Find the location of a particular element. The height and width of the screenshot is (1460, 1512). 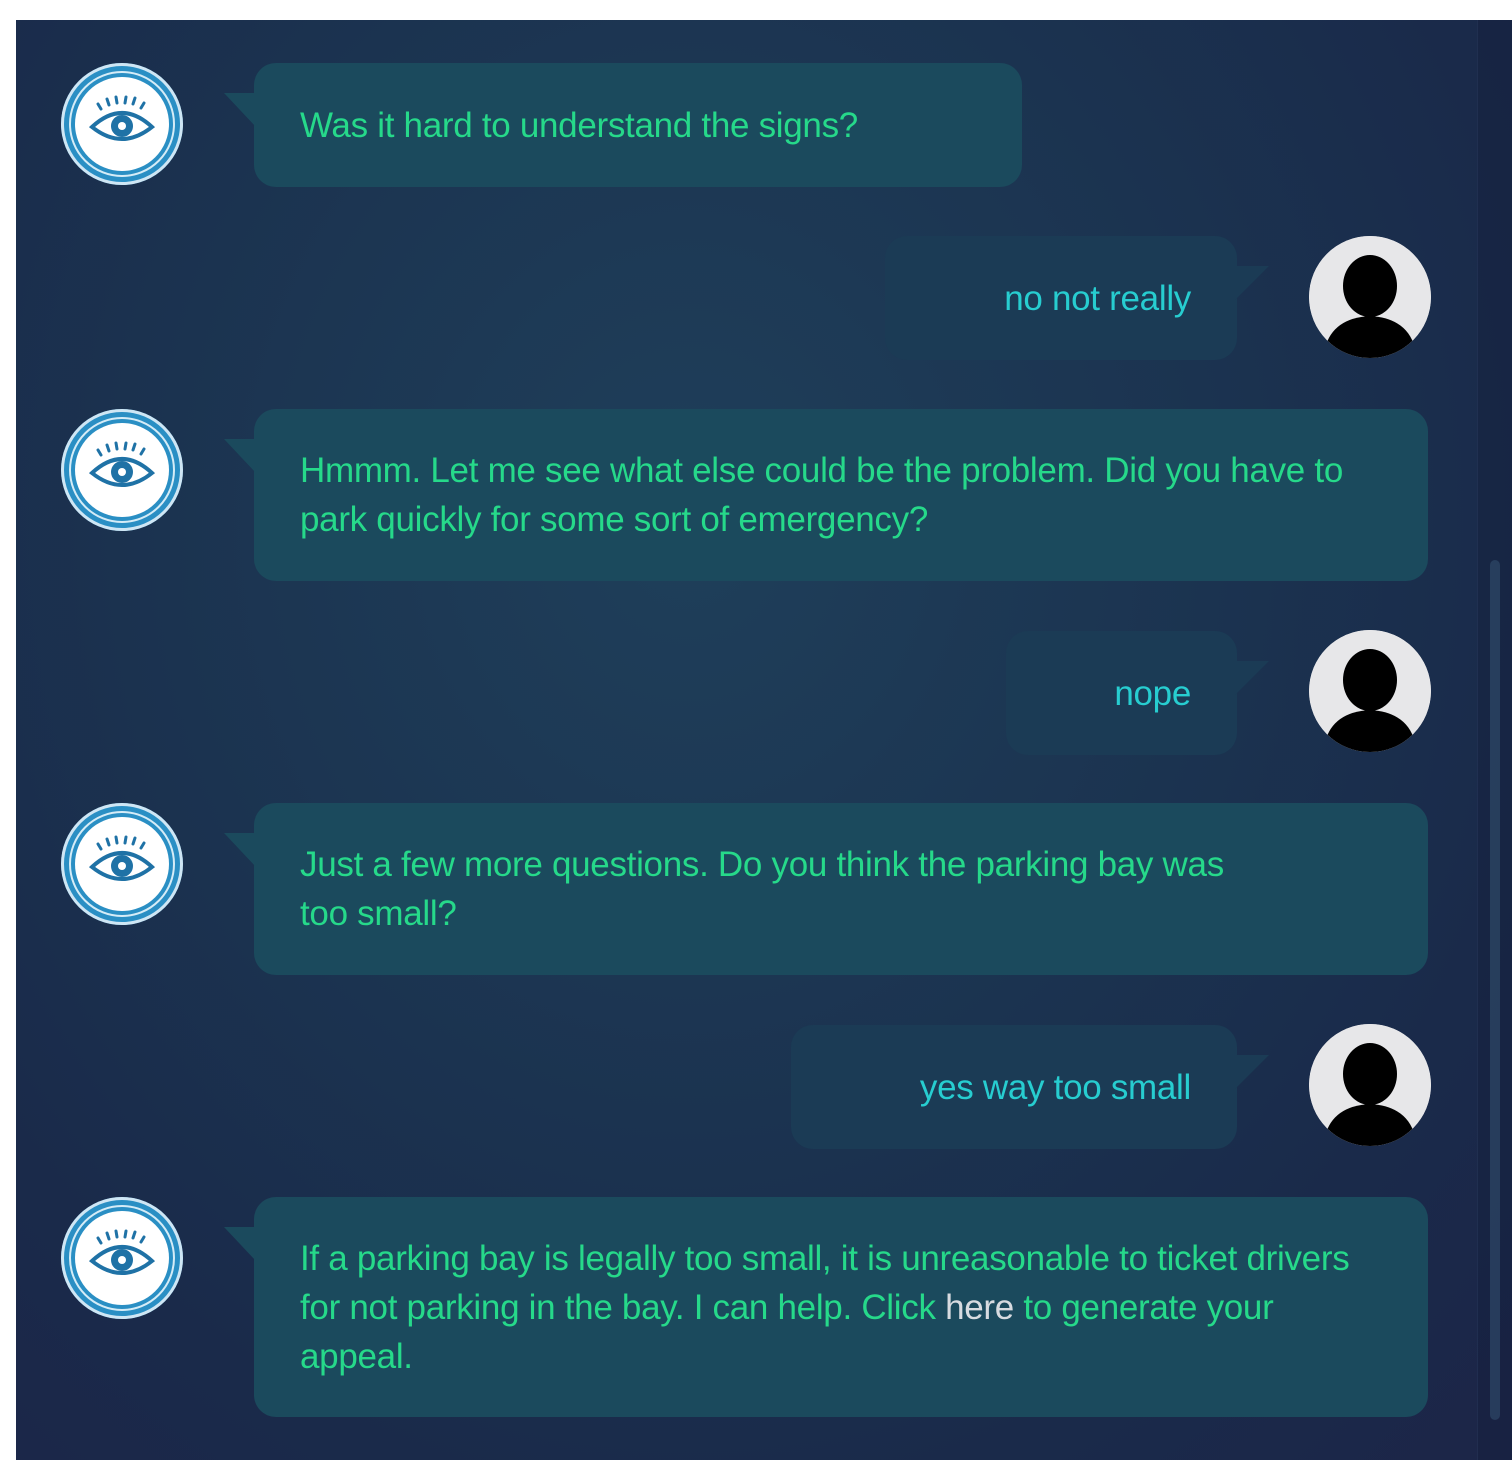

message-text: no not really is located at coordinates (1097, 298).